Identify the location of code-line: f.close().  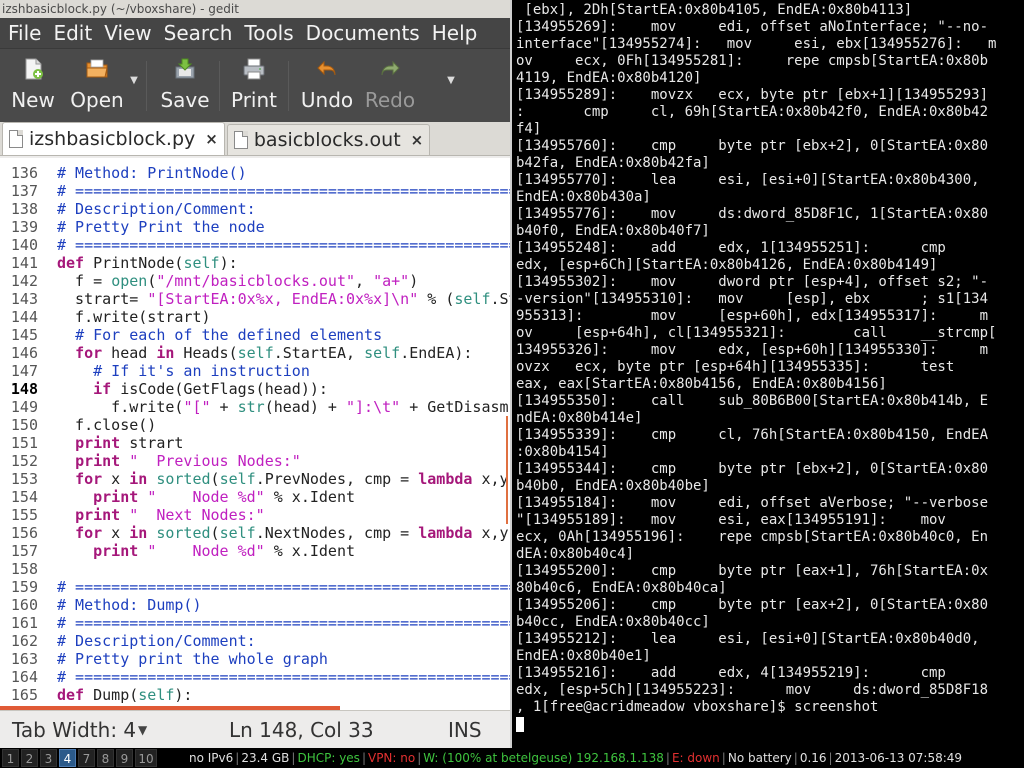
(283, 425).